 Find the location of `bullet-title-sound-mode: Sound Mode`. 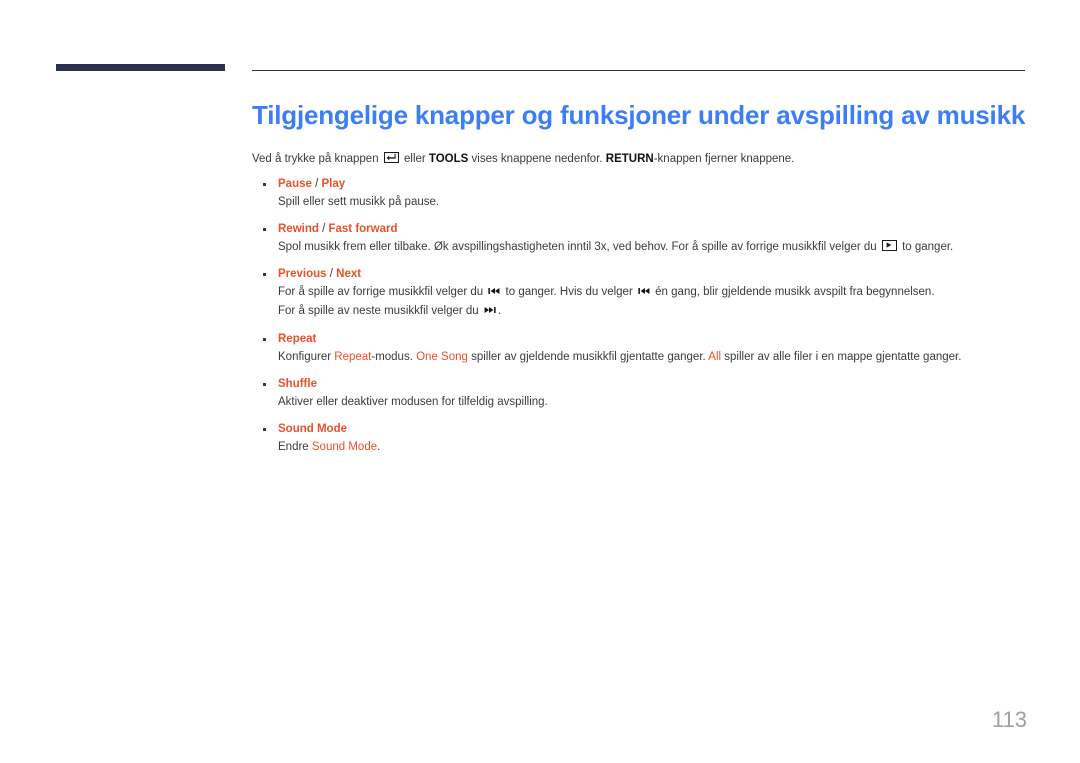

bullet-title-sound-mode: Sound Mode is located at coordinates (660, 429).